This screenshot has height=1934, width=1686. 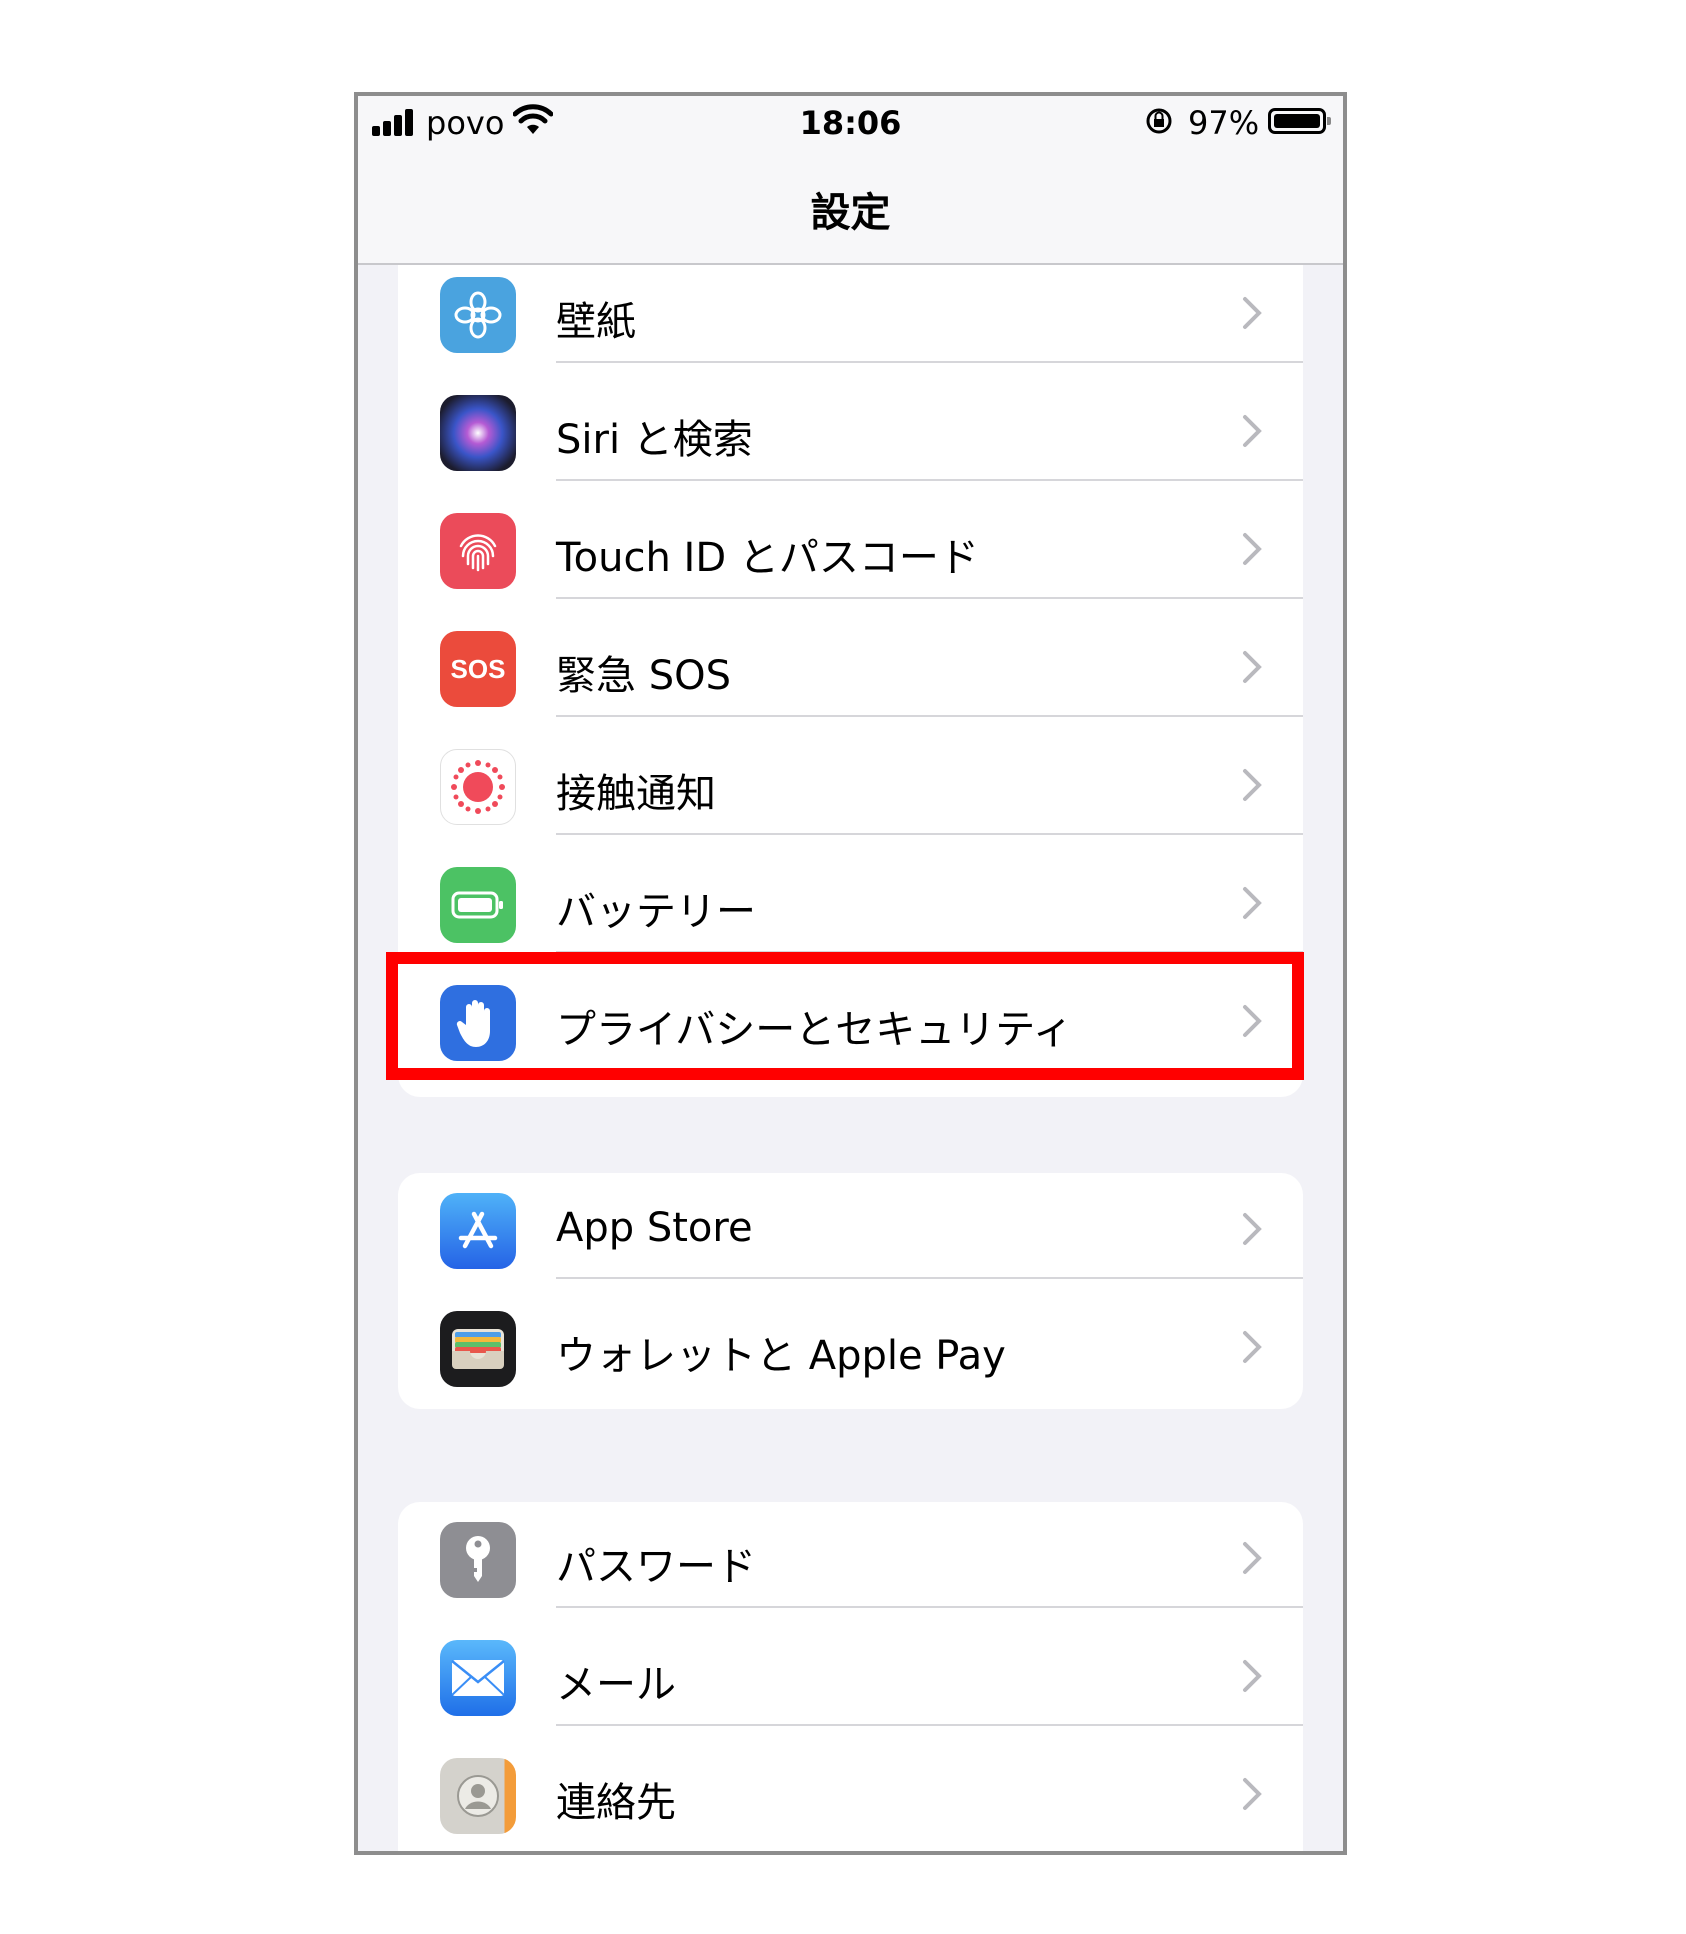 I want to click on settings-row-exposure-notifications: 接触通知, so click(x=850, y=798).